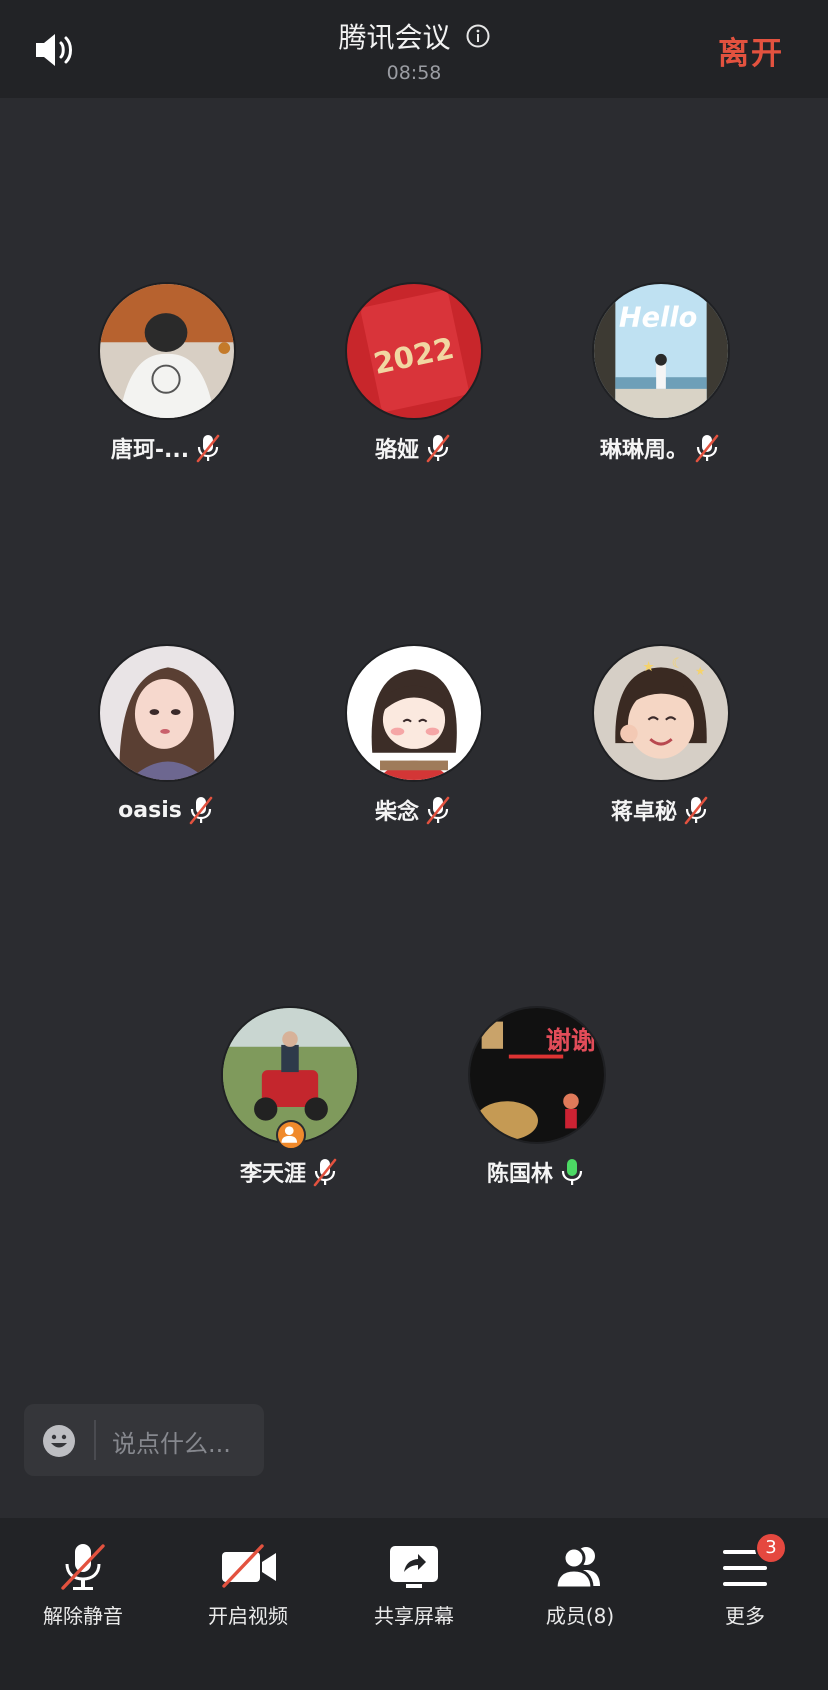 This screenshot has height=1690, width=828. Describe the element at coordinates (571, 1040) in the screenshot. I see `avatar-text: 谢谢` at that location.